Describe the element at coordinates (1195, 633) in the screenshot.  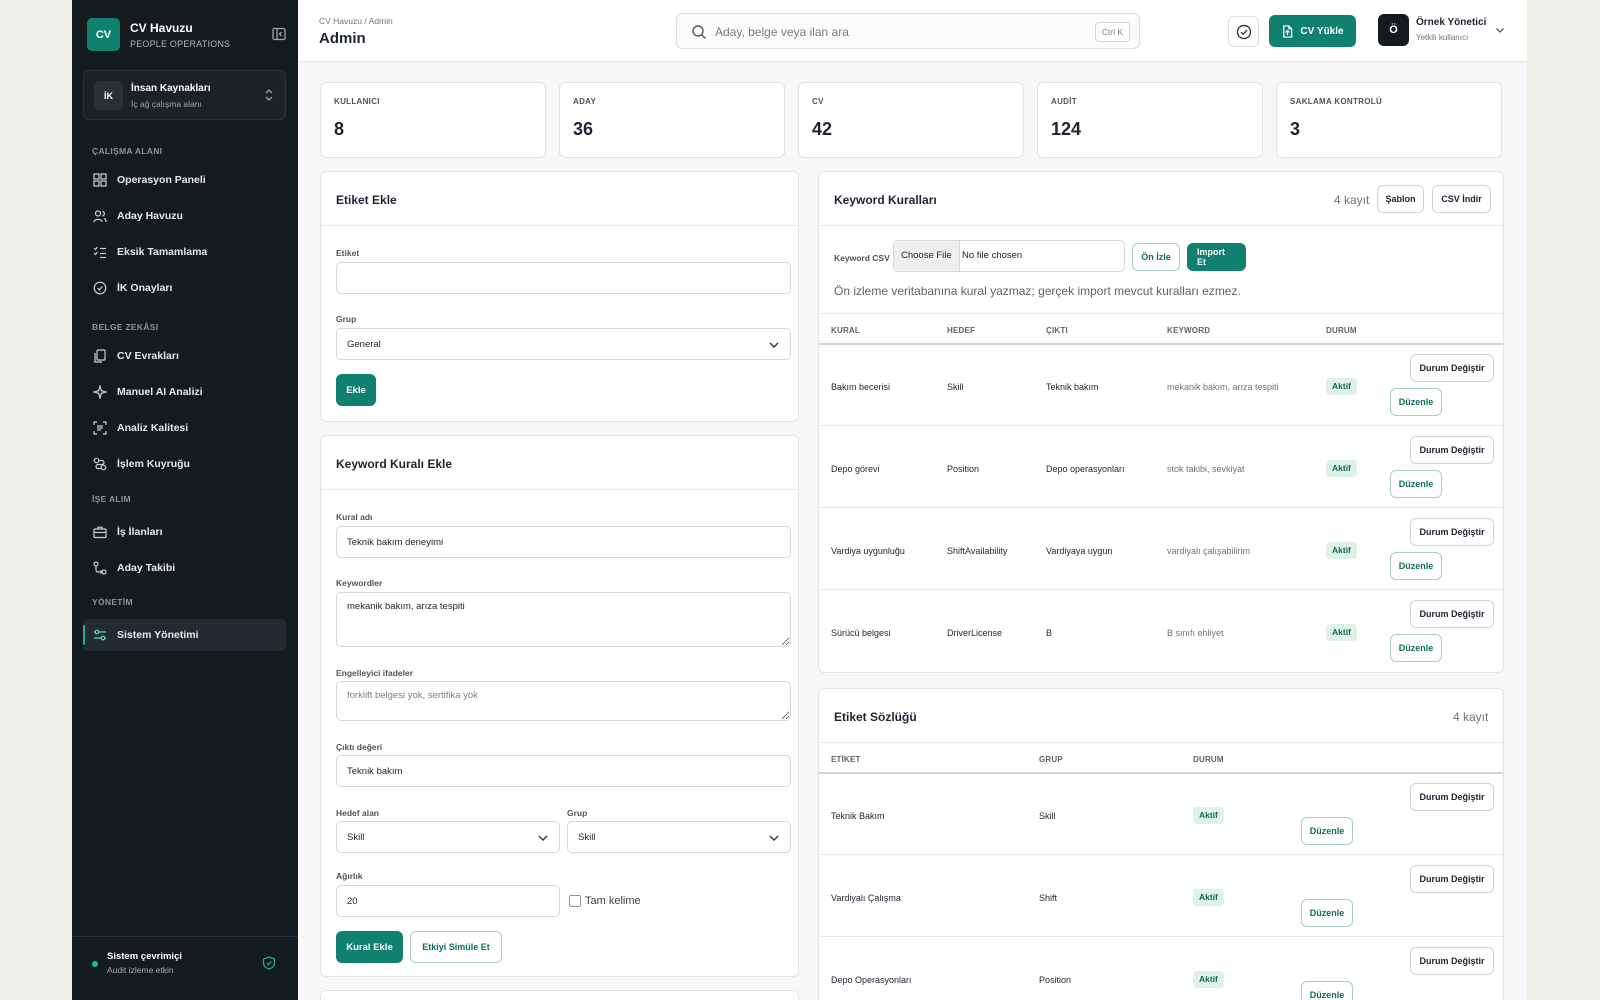
I see `cell-keyword: B sınıfı ehliyet` at that location.